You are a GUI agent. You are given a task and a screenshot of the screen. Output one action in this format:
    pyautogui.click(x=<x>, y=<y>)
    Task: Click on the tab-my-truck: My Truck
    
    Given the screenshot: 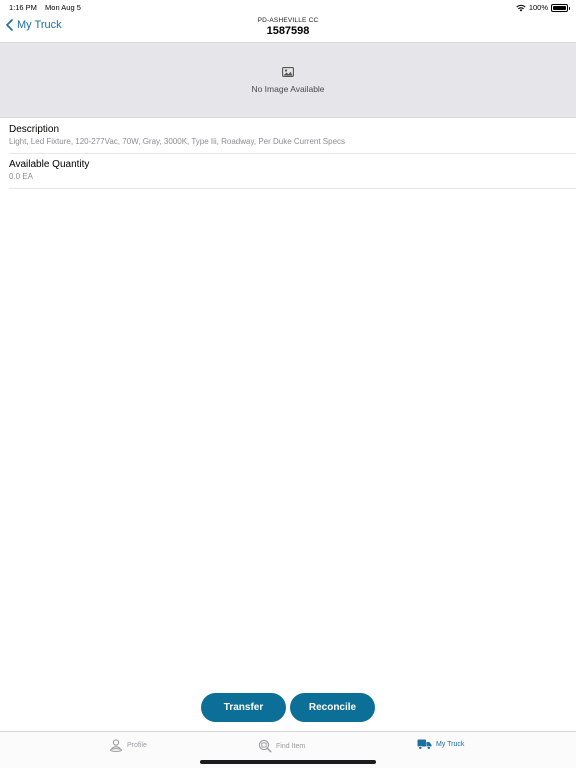 What is the action you would take?
    pyautogui.click(x=440, y=744)
    